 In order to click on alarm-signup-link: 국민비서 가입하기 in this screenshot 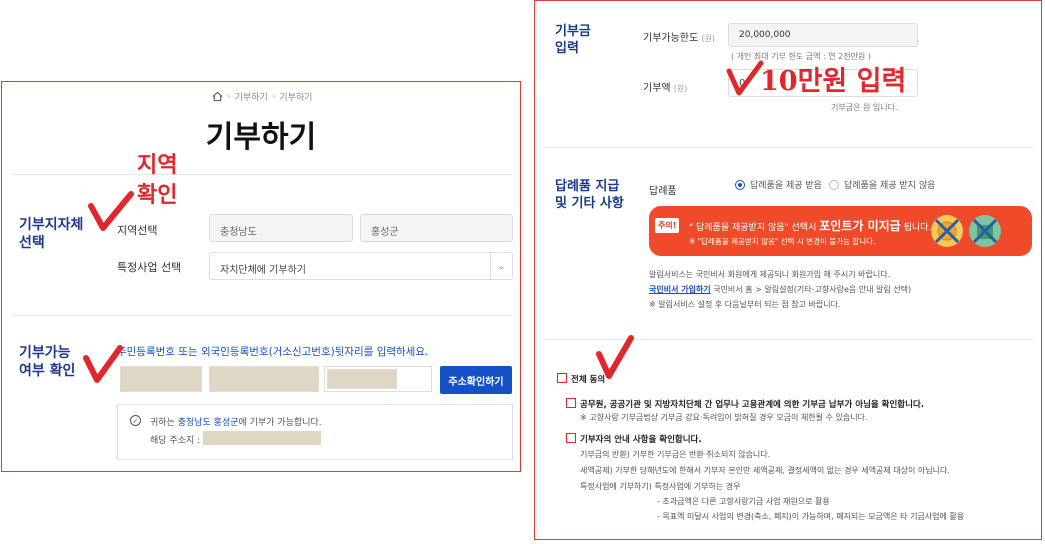, I will do `click(680, 289)`.